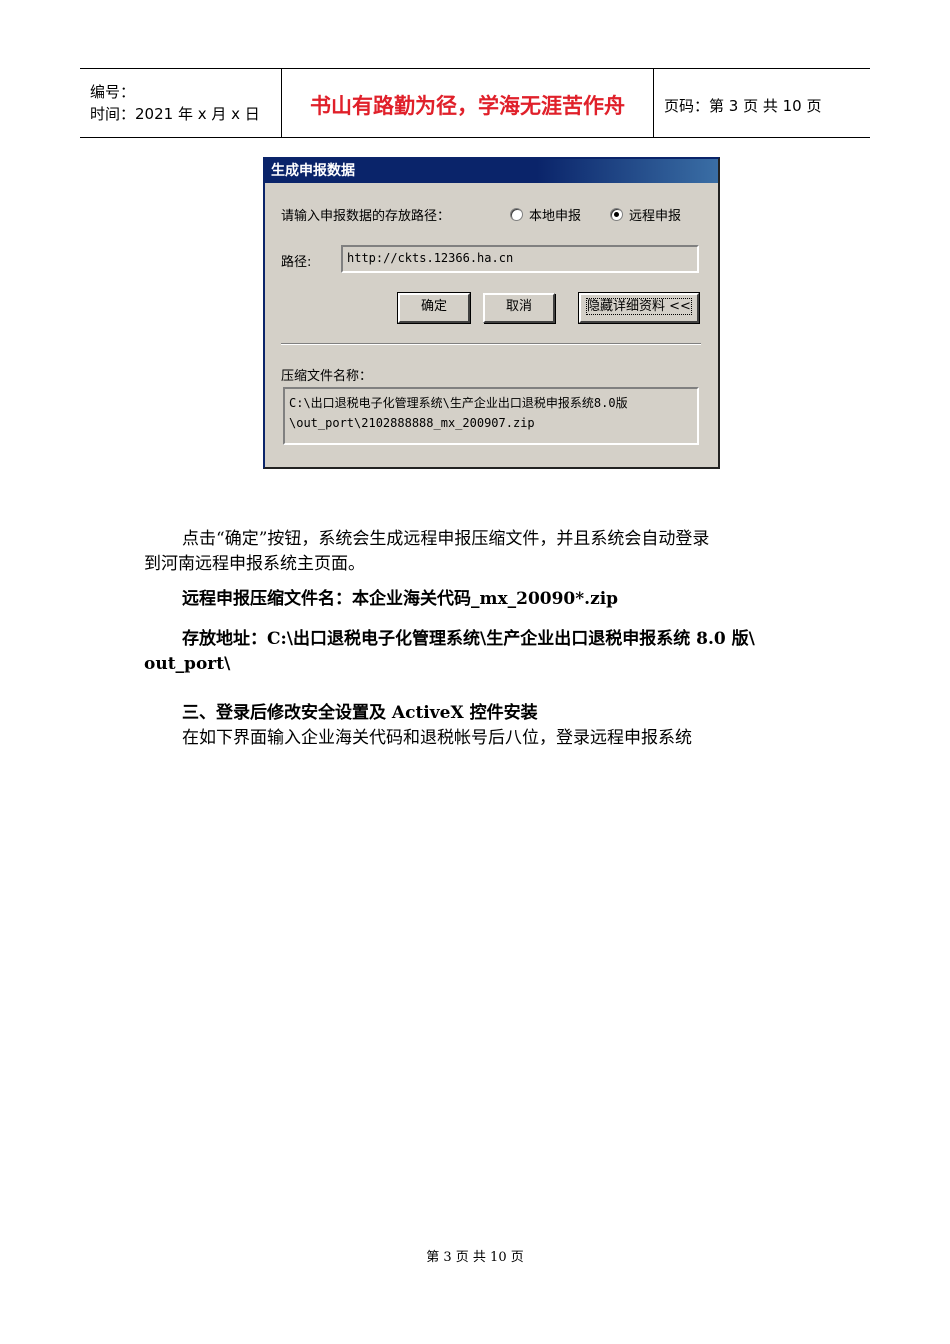 The height and width of the screenshot is (1344, 950). I want to click on radio-local-circle, so click(516, 214).